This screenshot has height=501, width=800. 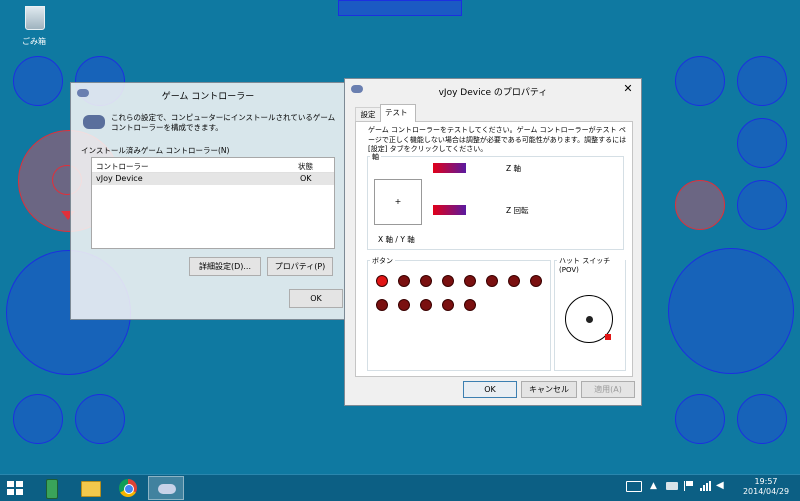 What do you see at coordinates (213, 179) in the screenshot?
I see `table-row: vJoy Device OK` at bounding box center [213, 179].